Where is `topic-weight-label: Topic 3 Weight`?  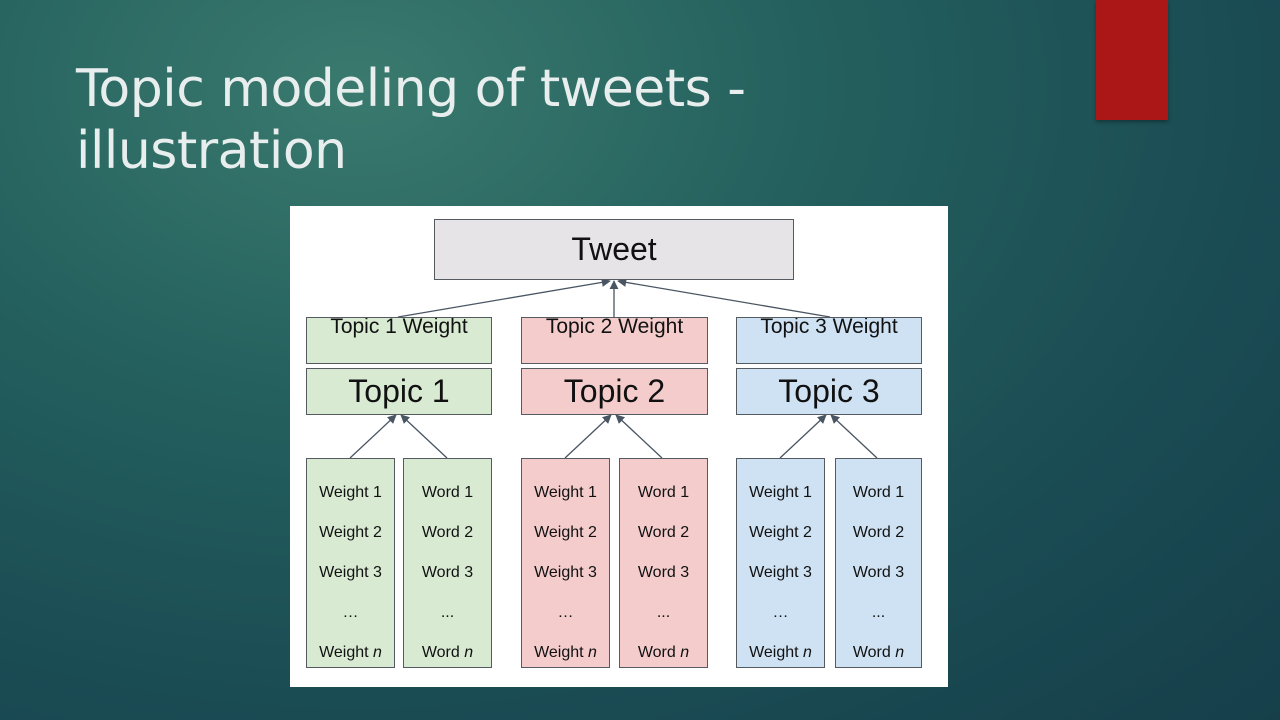
topic-weight-label: Topic 3 Weight is located at coordinates (829, 327).